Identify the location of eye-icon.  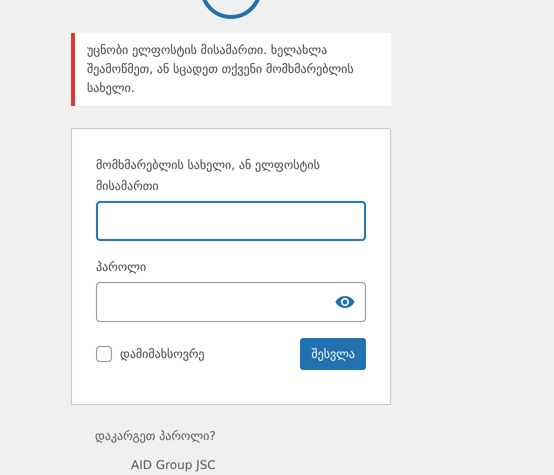
(345, 302).